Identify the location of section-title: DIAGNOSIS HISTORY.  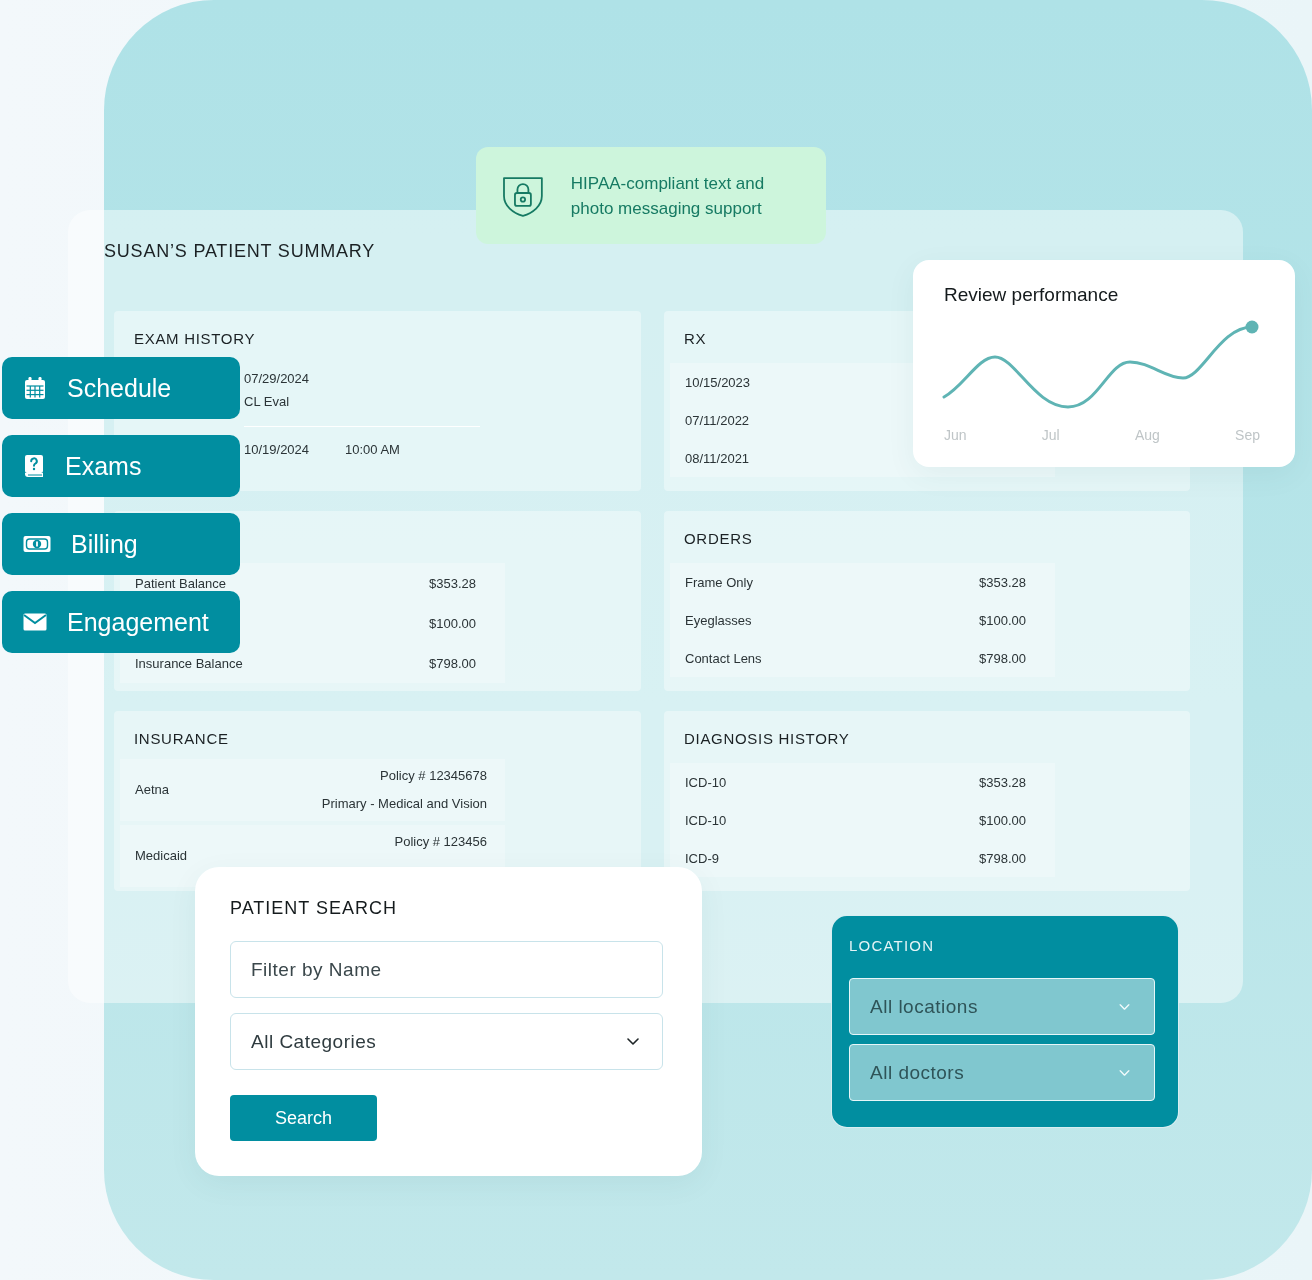
(767, 739).